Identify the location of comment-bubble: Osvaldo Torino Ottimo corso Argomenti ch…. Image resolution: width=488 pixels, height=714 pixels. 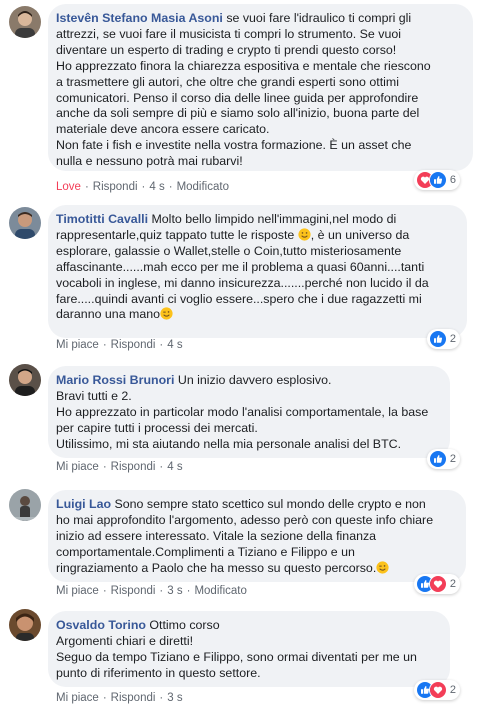
(249, 649).